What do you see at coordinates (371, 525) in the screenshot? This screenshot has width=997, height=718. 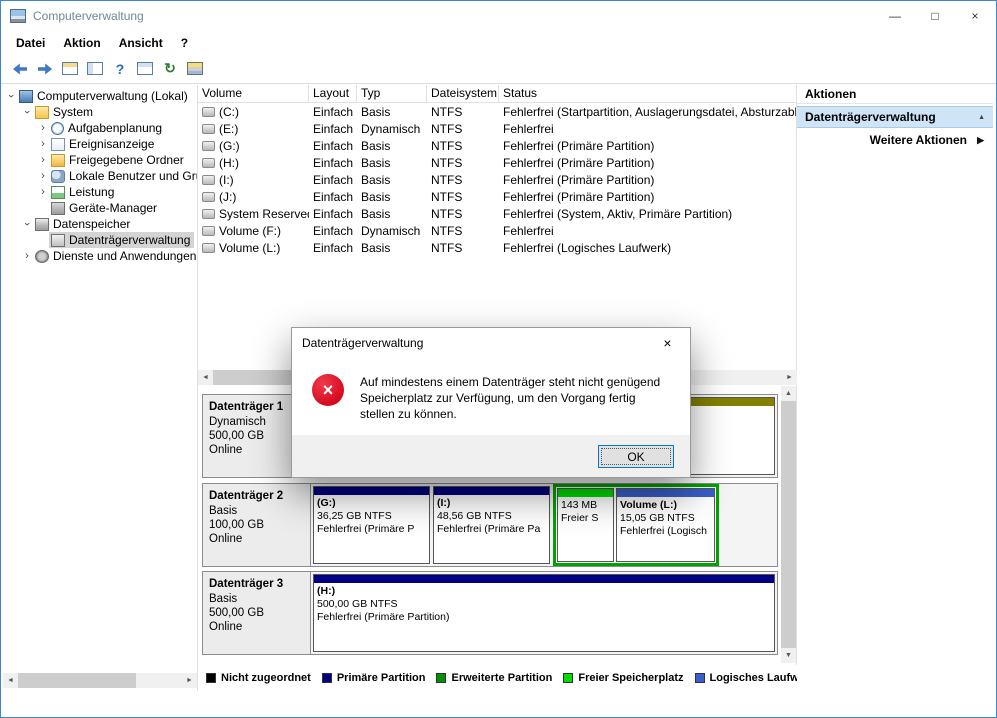 I see `partition-g-block: (G:) 36,25 GB NTFS Fehlerfrei (Primäre P` at bounding box center [371, 525].